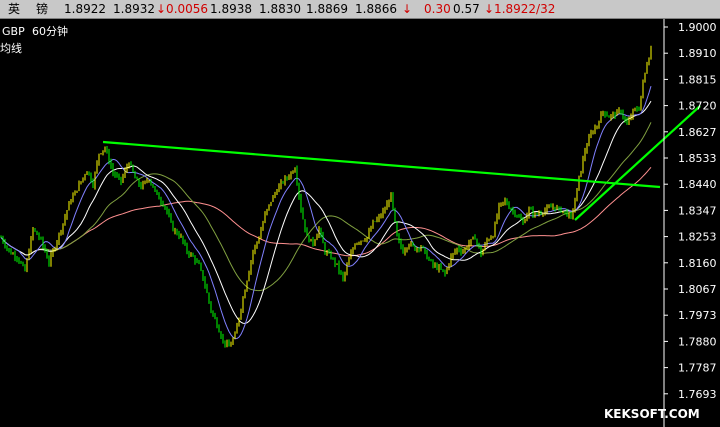 The height and width of the screenshot is (427, 720). I want to click on y-tick-label: 1.7787, so click(697, 368).